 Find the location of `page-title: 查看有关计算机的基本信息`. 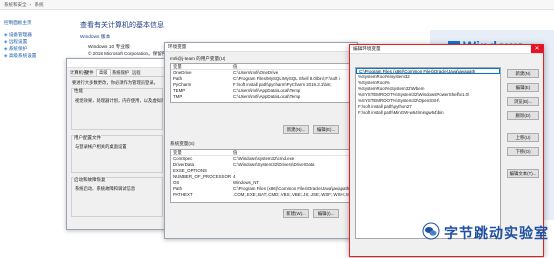

page-title: 查看有关计算机的基本信息 is located at coordinates (122, 25).